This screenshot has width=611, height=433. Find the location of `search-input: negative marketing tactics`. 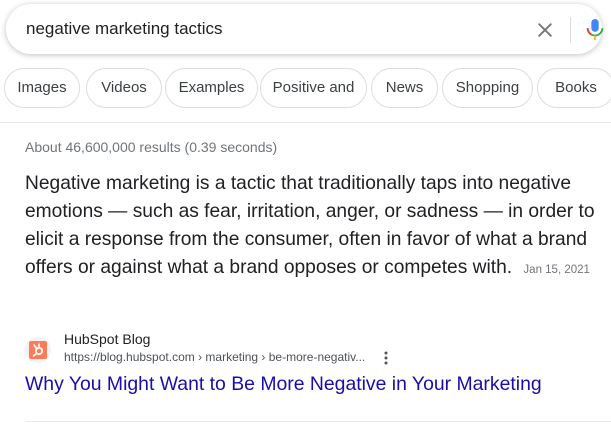

search-input: negative marketing tactics is located at coordinates (124, 29).